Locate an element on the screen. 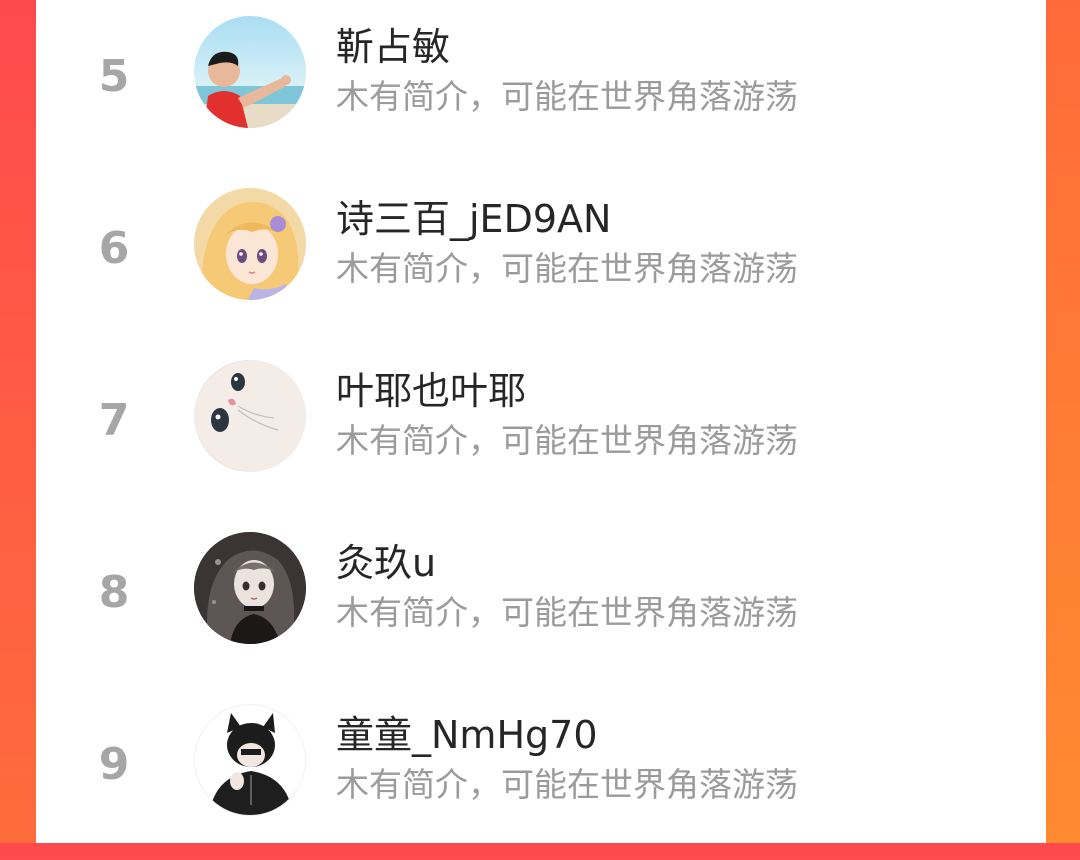  rank-number: 8 is located at coordinates (114, 592).